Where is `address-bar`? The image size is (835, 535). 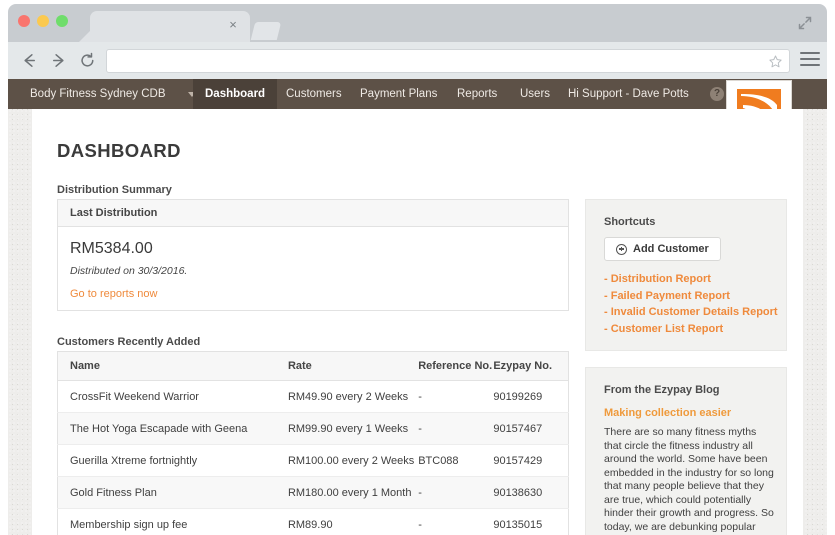
address-bar is located at coordinates (448, 61).